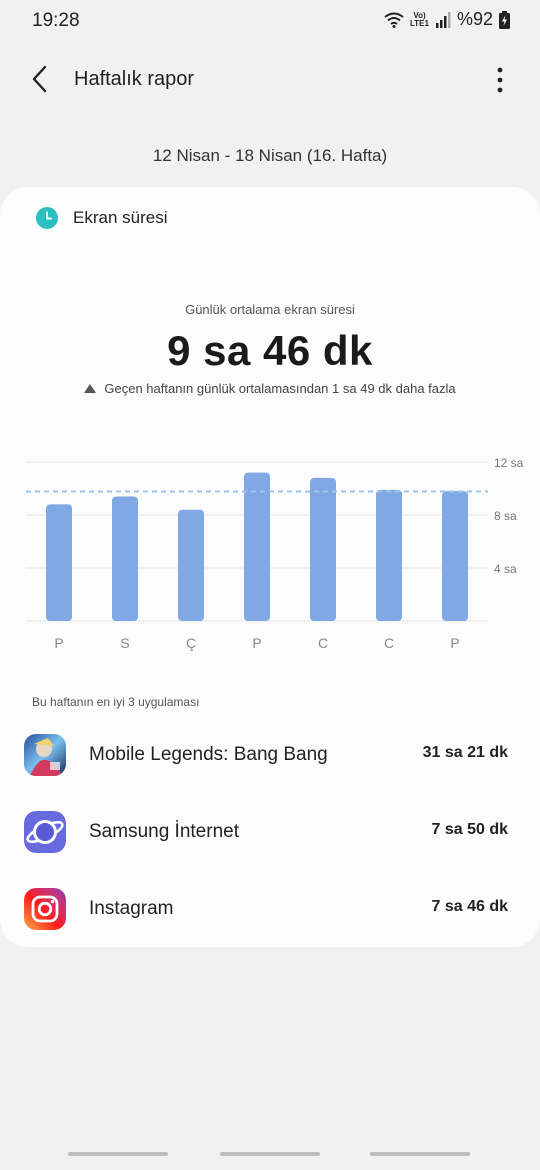 Image resolution: width=540 pixels, height=1170 pixels. What do you see at coordinates (474, 19) in the screenshot?
I see `battery-percent: %92` at bounding box center [474, 19].